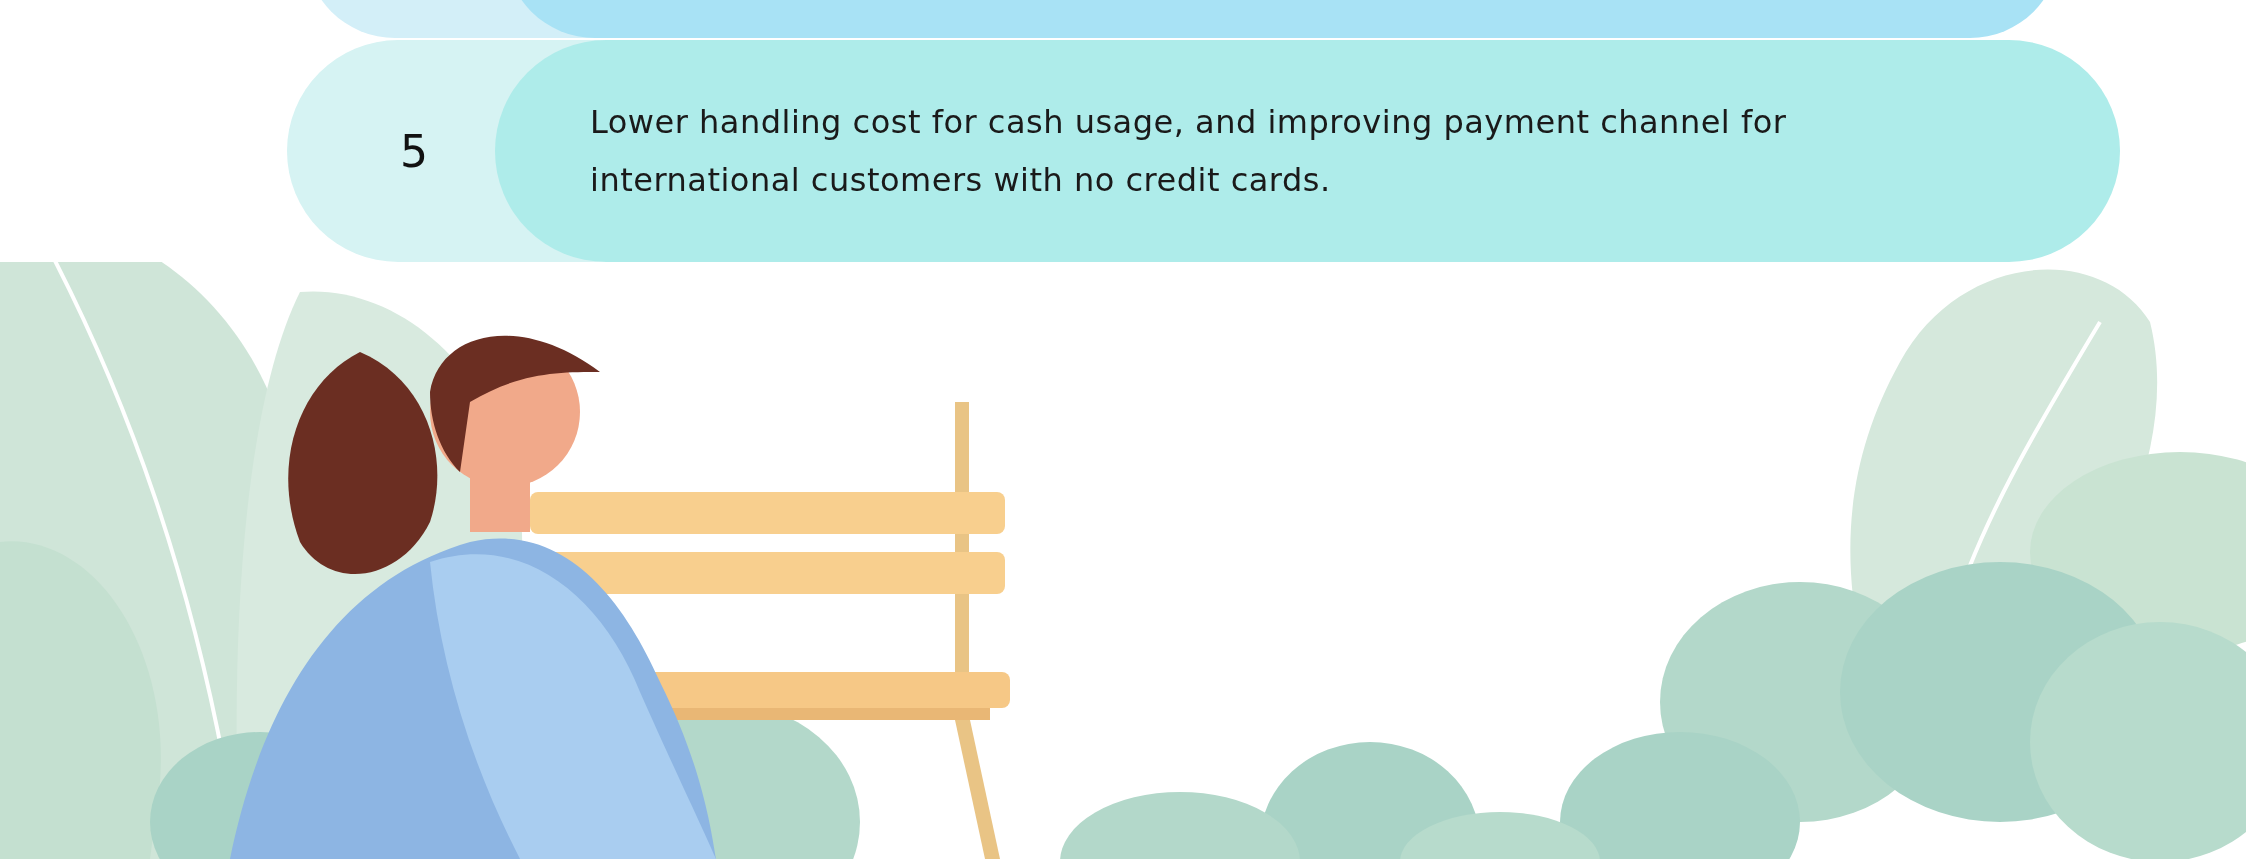 The width and height of the screenshot is (2246, 859). What do you see at coordinates (1189, 151) in the screenshot?
I see `step-description: Lower handling cost for cash usage, and improving payment channel for international customers with no credit cards.` at bounding box center [1189, 151].